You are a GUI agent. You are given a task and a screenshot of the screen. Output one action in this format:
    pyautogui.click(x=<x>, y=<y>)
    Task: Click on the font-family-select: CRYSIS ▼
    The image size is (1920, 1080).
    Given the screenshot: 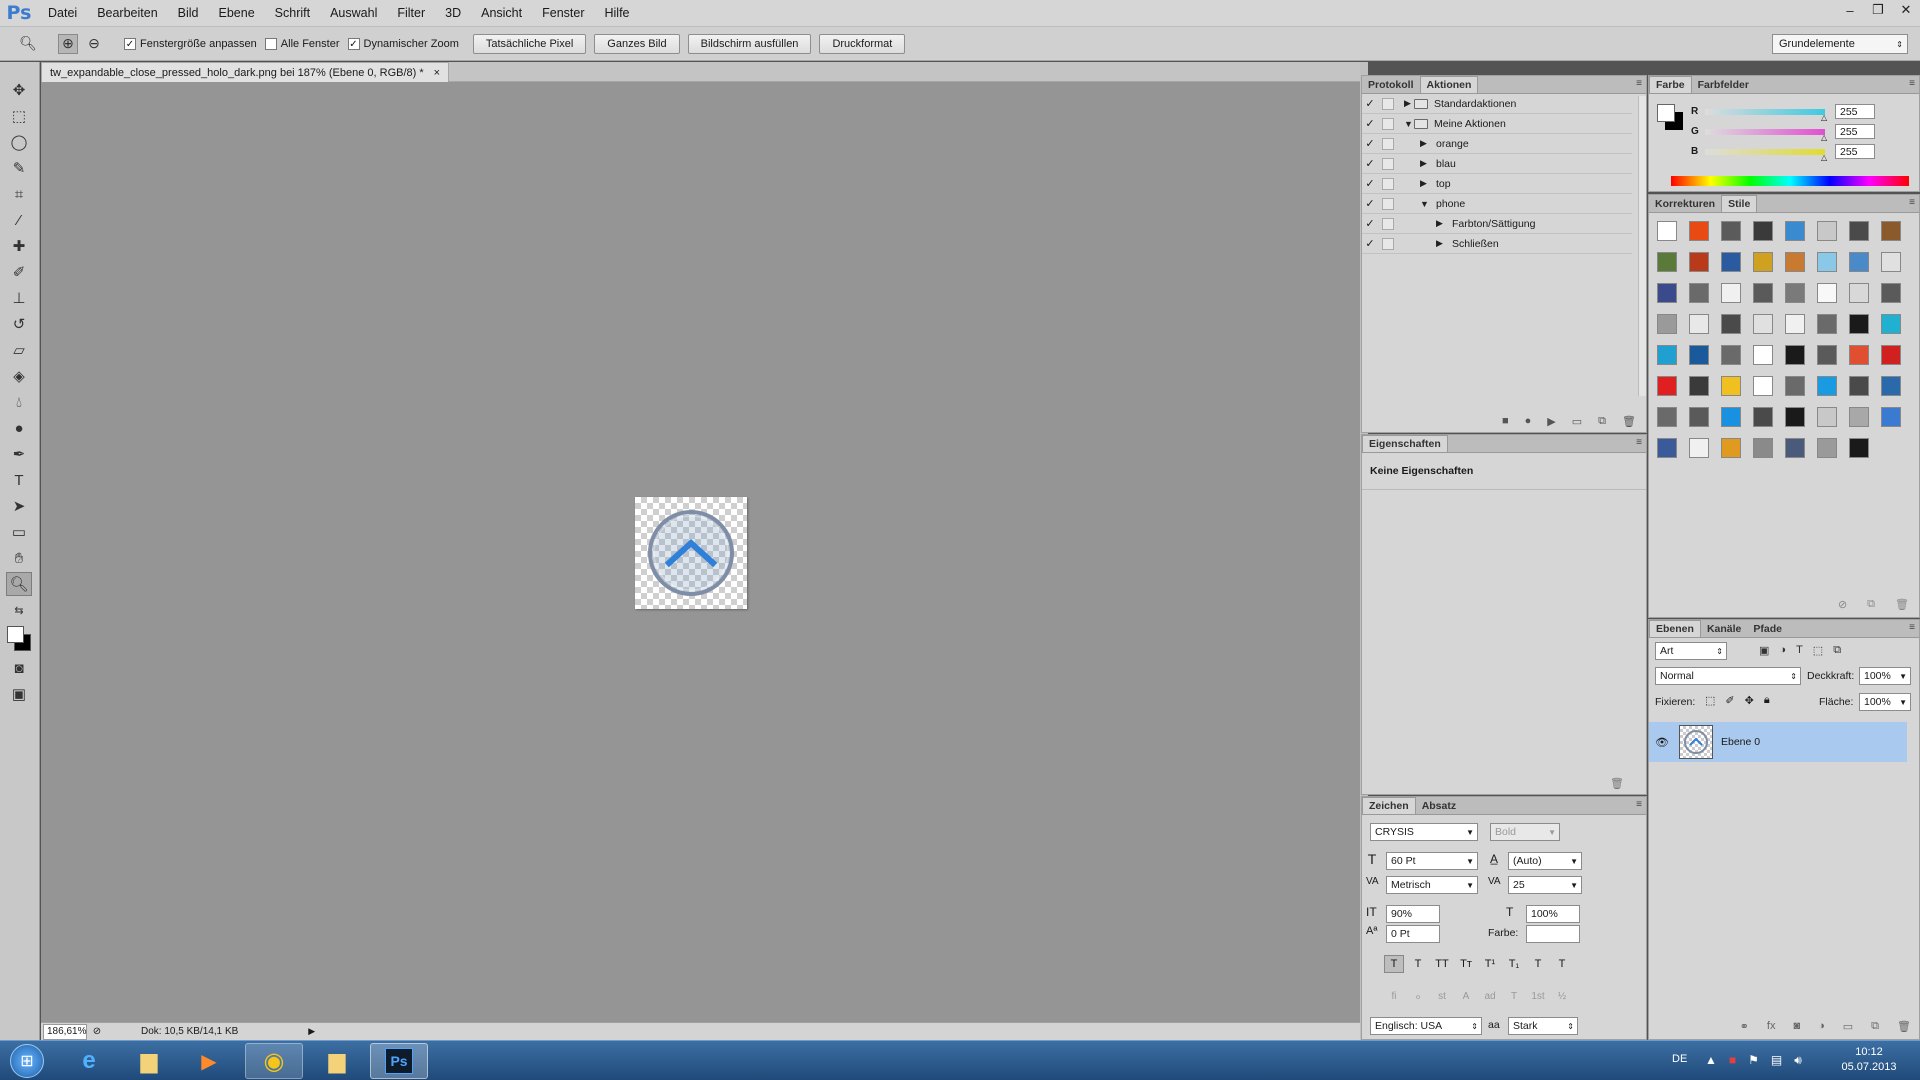 What is the action you would take?
    pyautogui.click(x=1424, y=832)
    